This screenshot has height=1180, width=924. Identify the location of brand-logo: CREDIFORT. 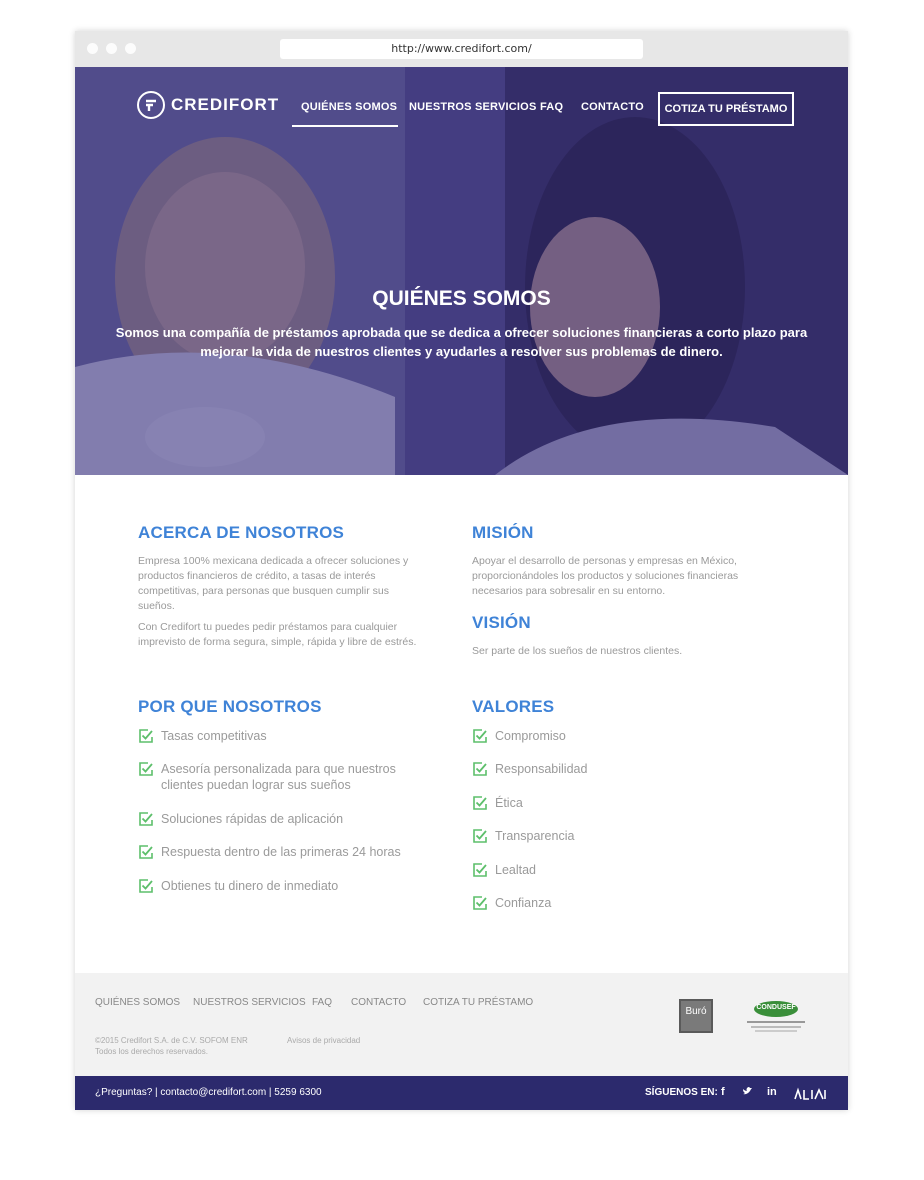
(208, 105).